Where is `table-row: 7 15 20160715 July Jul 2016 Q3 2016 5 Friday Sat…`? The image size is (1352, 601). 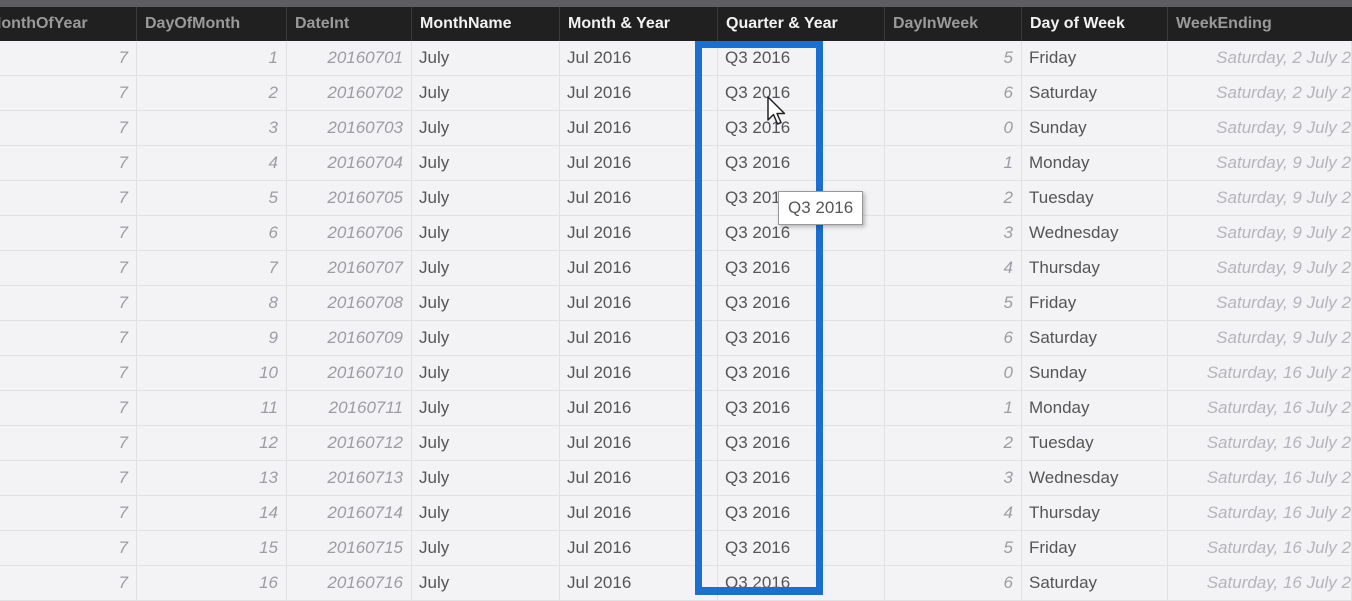
table-row: 7 15 20160715 July Jul 2016 Q3 2016 5 Friday Sat… is located at coordinates (676, 548).